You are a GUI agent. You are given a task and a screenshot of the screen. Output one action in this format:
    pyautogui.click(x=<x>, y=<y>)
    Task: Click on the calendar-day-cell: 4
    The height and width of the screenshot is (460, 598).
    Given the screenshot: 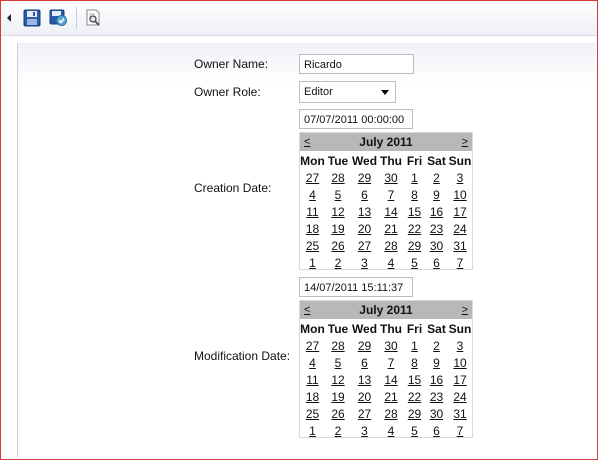 What is the action you would take?
    pyautogui.click(x=391, y=262)
    